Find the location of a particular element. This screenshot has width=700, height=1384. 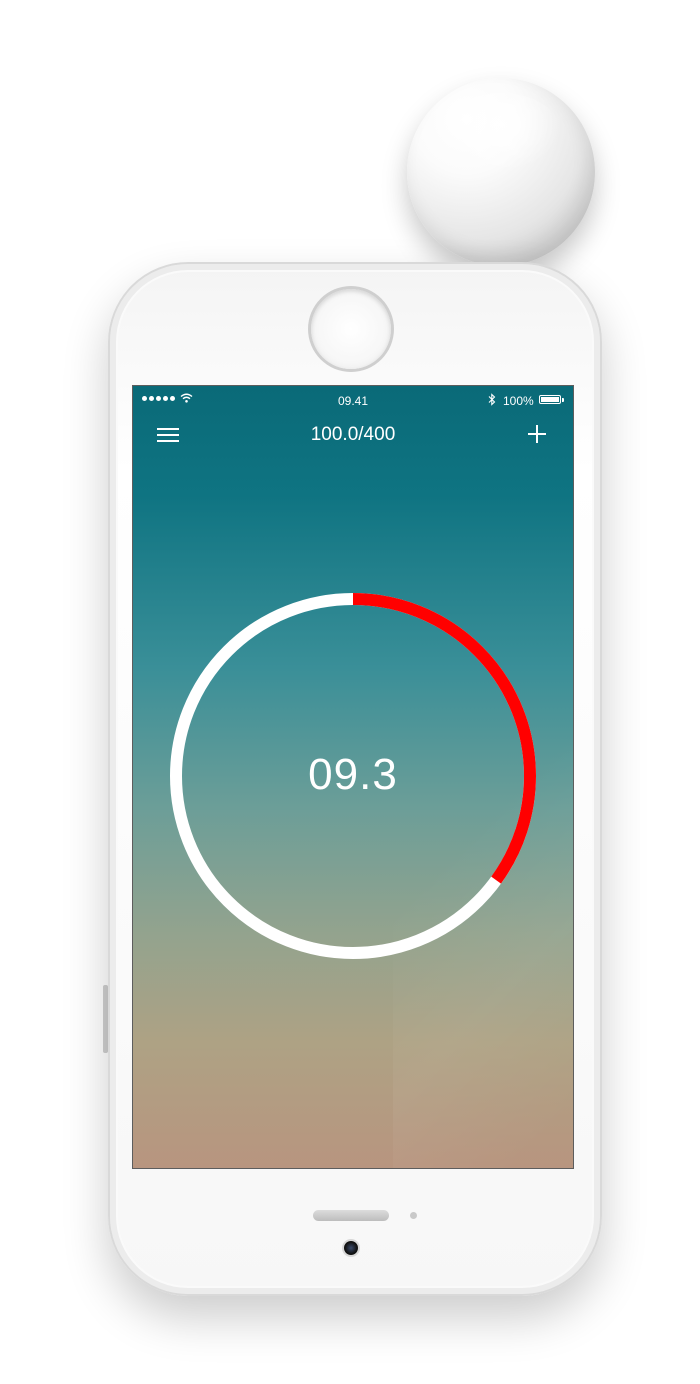

nav-title: 100.0/400 is located at coordinates (353, 434).